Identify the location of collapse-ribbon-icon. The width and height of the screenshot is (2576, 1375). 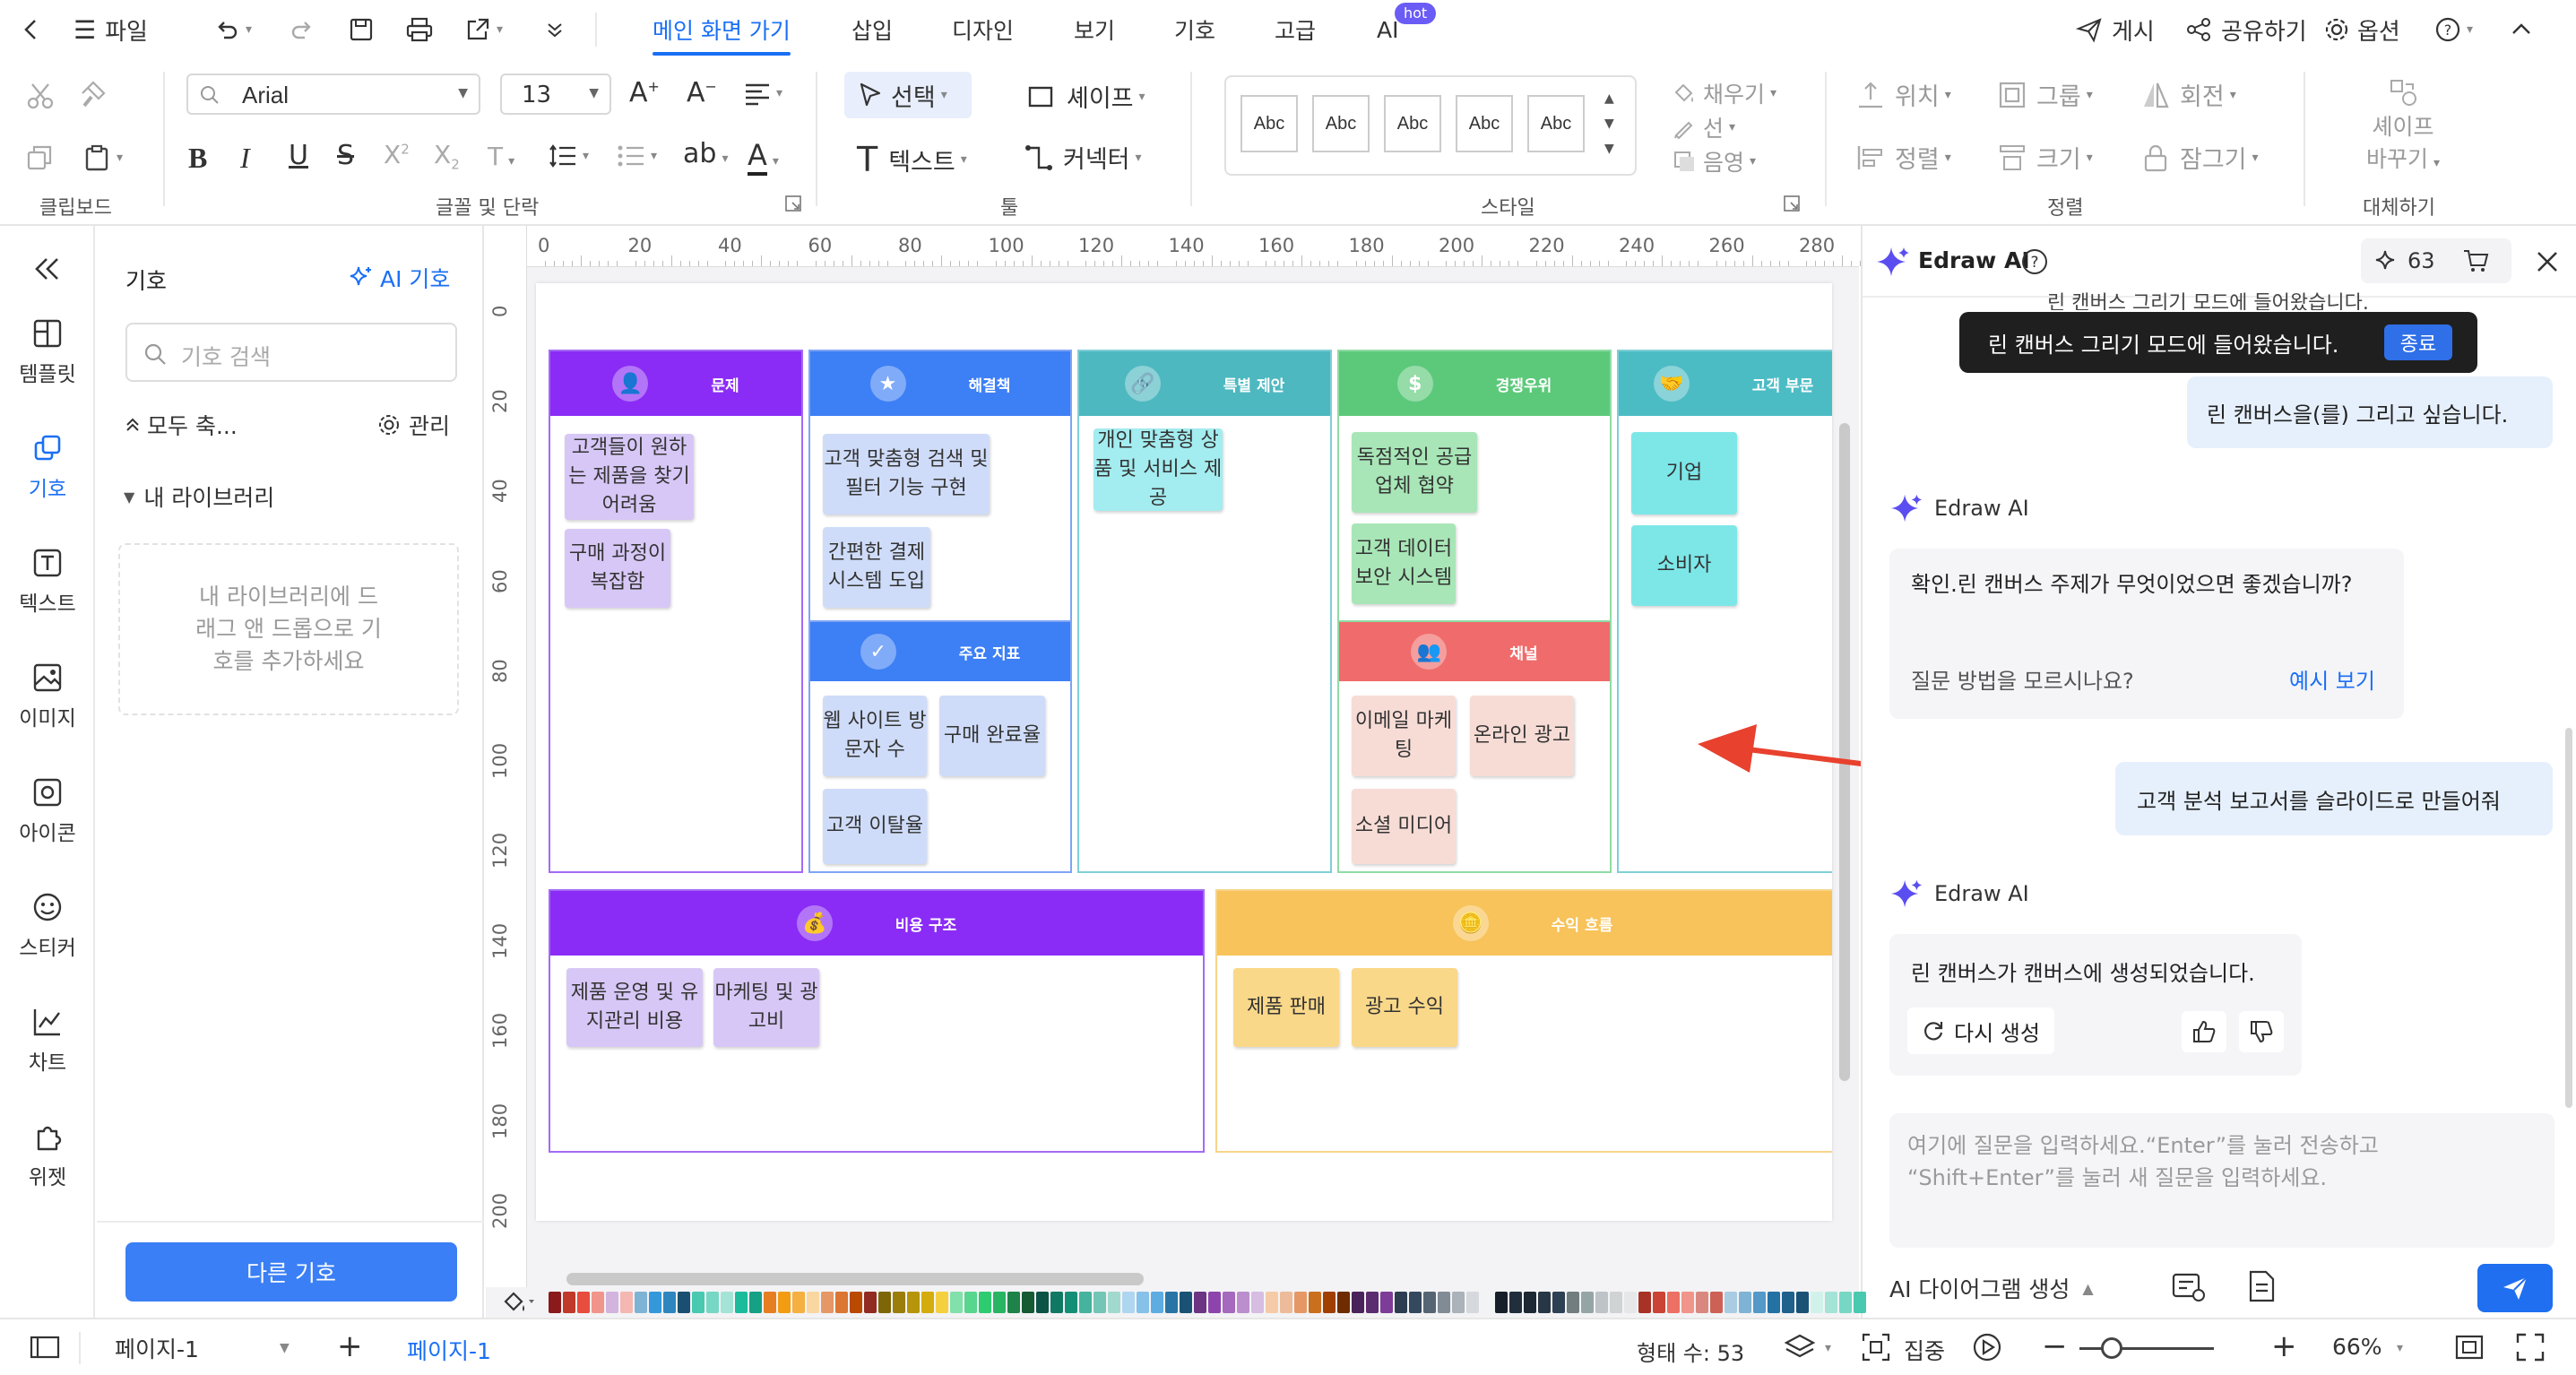
(2521, 29).